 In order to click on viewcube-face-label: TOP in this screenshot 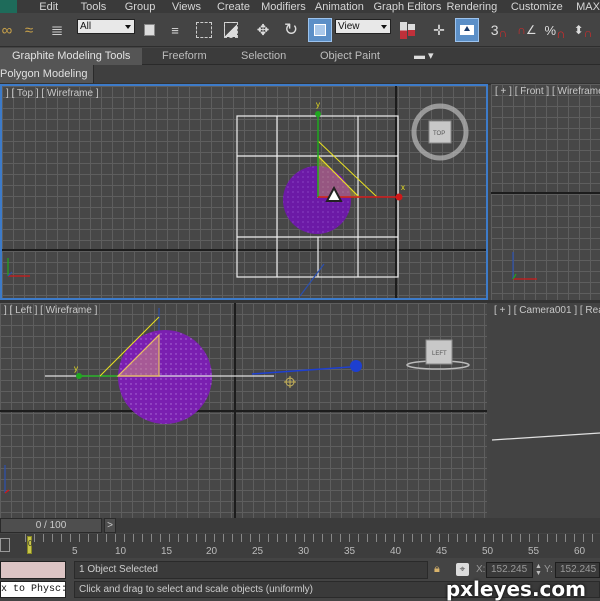, I will do `click(439, 134)`.